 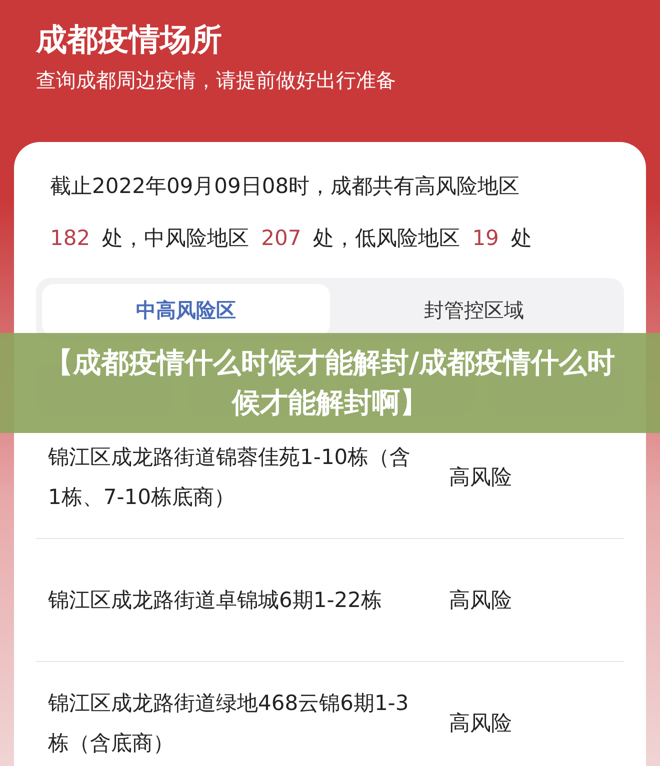 What do you see at coordinates (176, 238) in the screenshot?
I see `summary-text: 处，中风险地区` at bounding box center [176, 238].